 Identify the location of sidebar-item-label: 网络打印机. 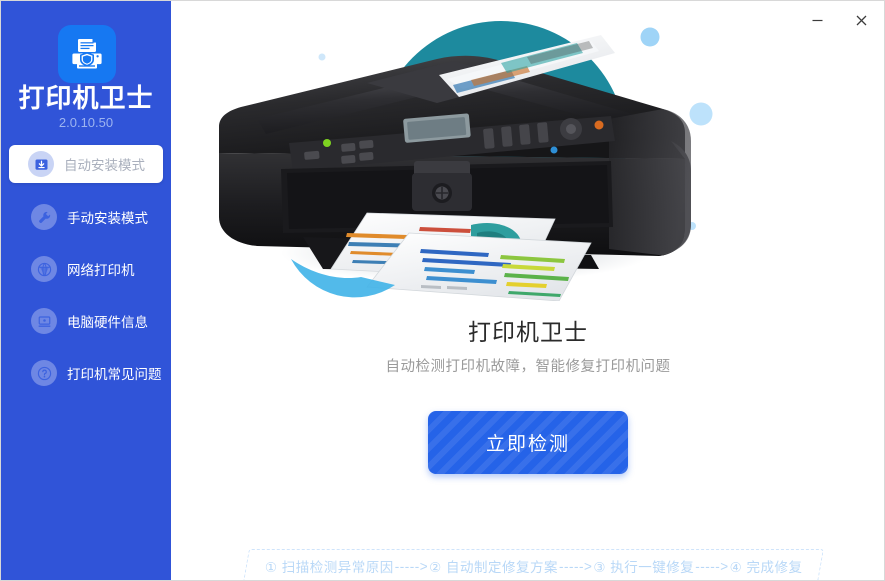
(101, 270).